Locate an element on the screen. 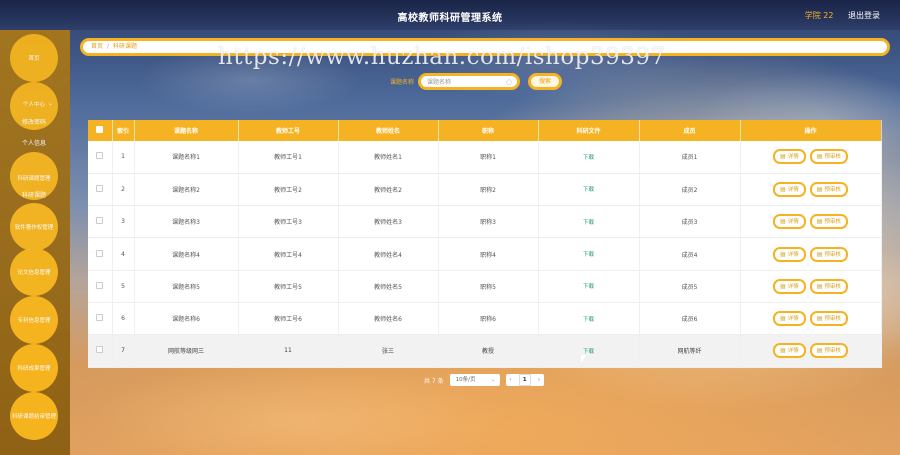 The image size is (900, 455). cell-index: 2 is located at coordinates (123, 190).